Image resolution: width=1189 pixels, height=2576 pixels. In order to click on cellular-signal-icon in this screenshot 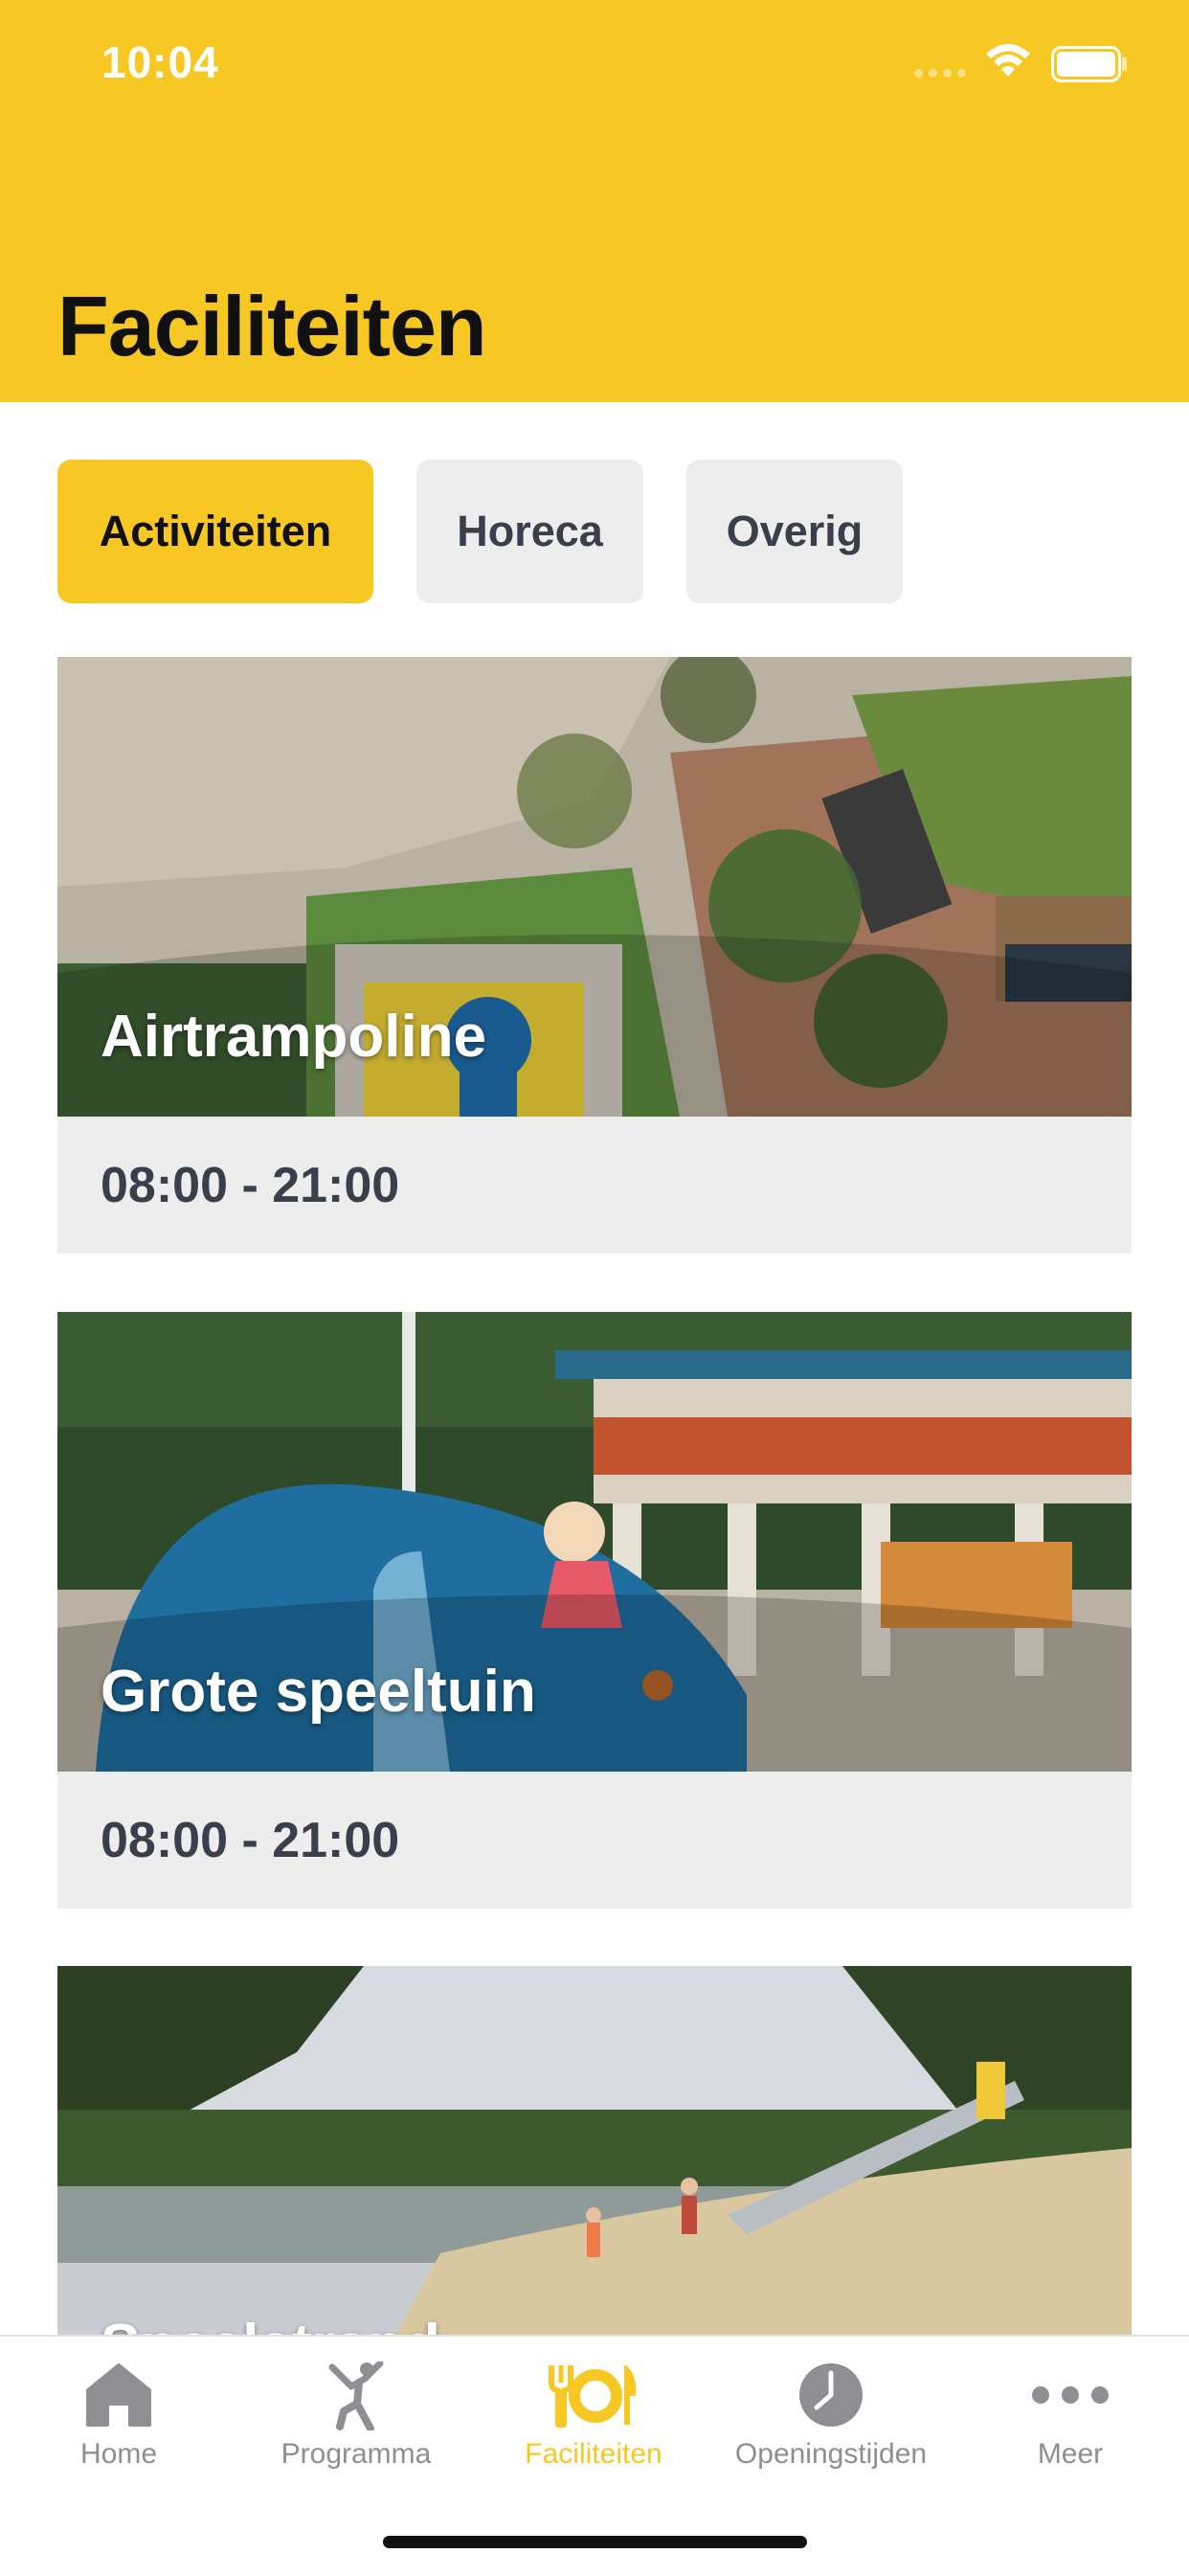, I will do `click(940, 73)`.